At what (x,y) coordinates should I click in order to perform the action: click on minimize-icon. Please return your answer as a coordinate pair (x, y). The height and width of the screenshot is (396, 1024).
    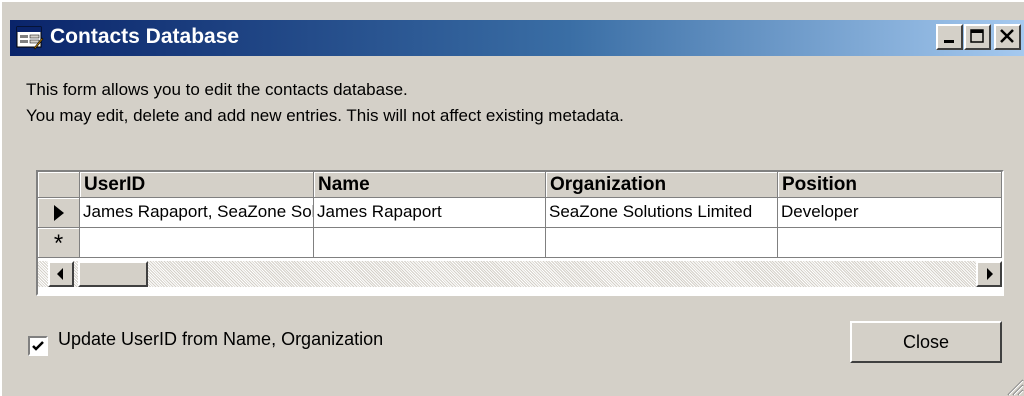
    Looking at the image, I should click on (949, 41).